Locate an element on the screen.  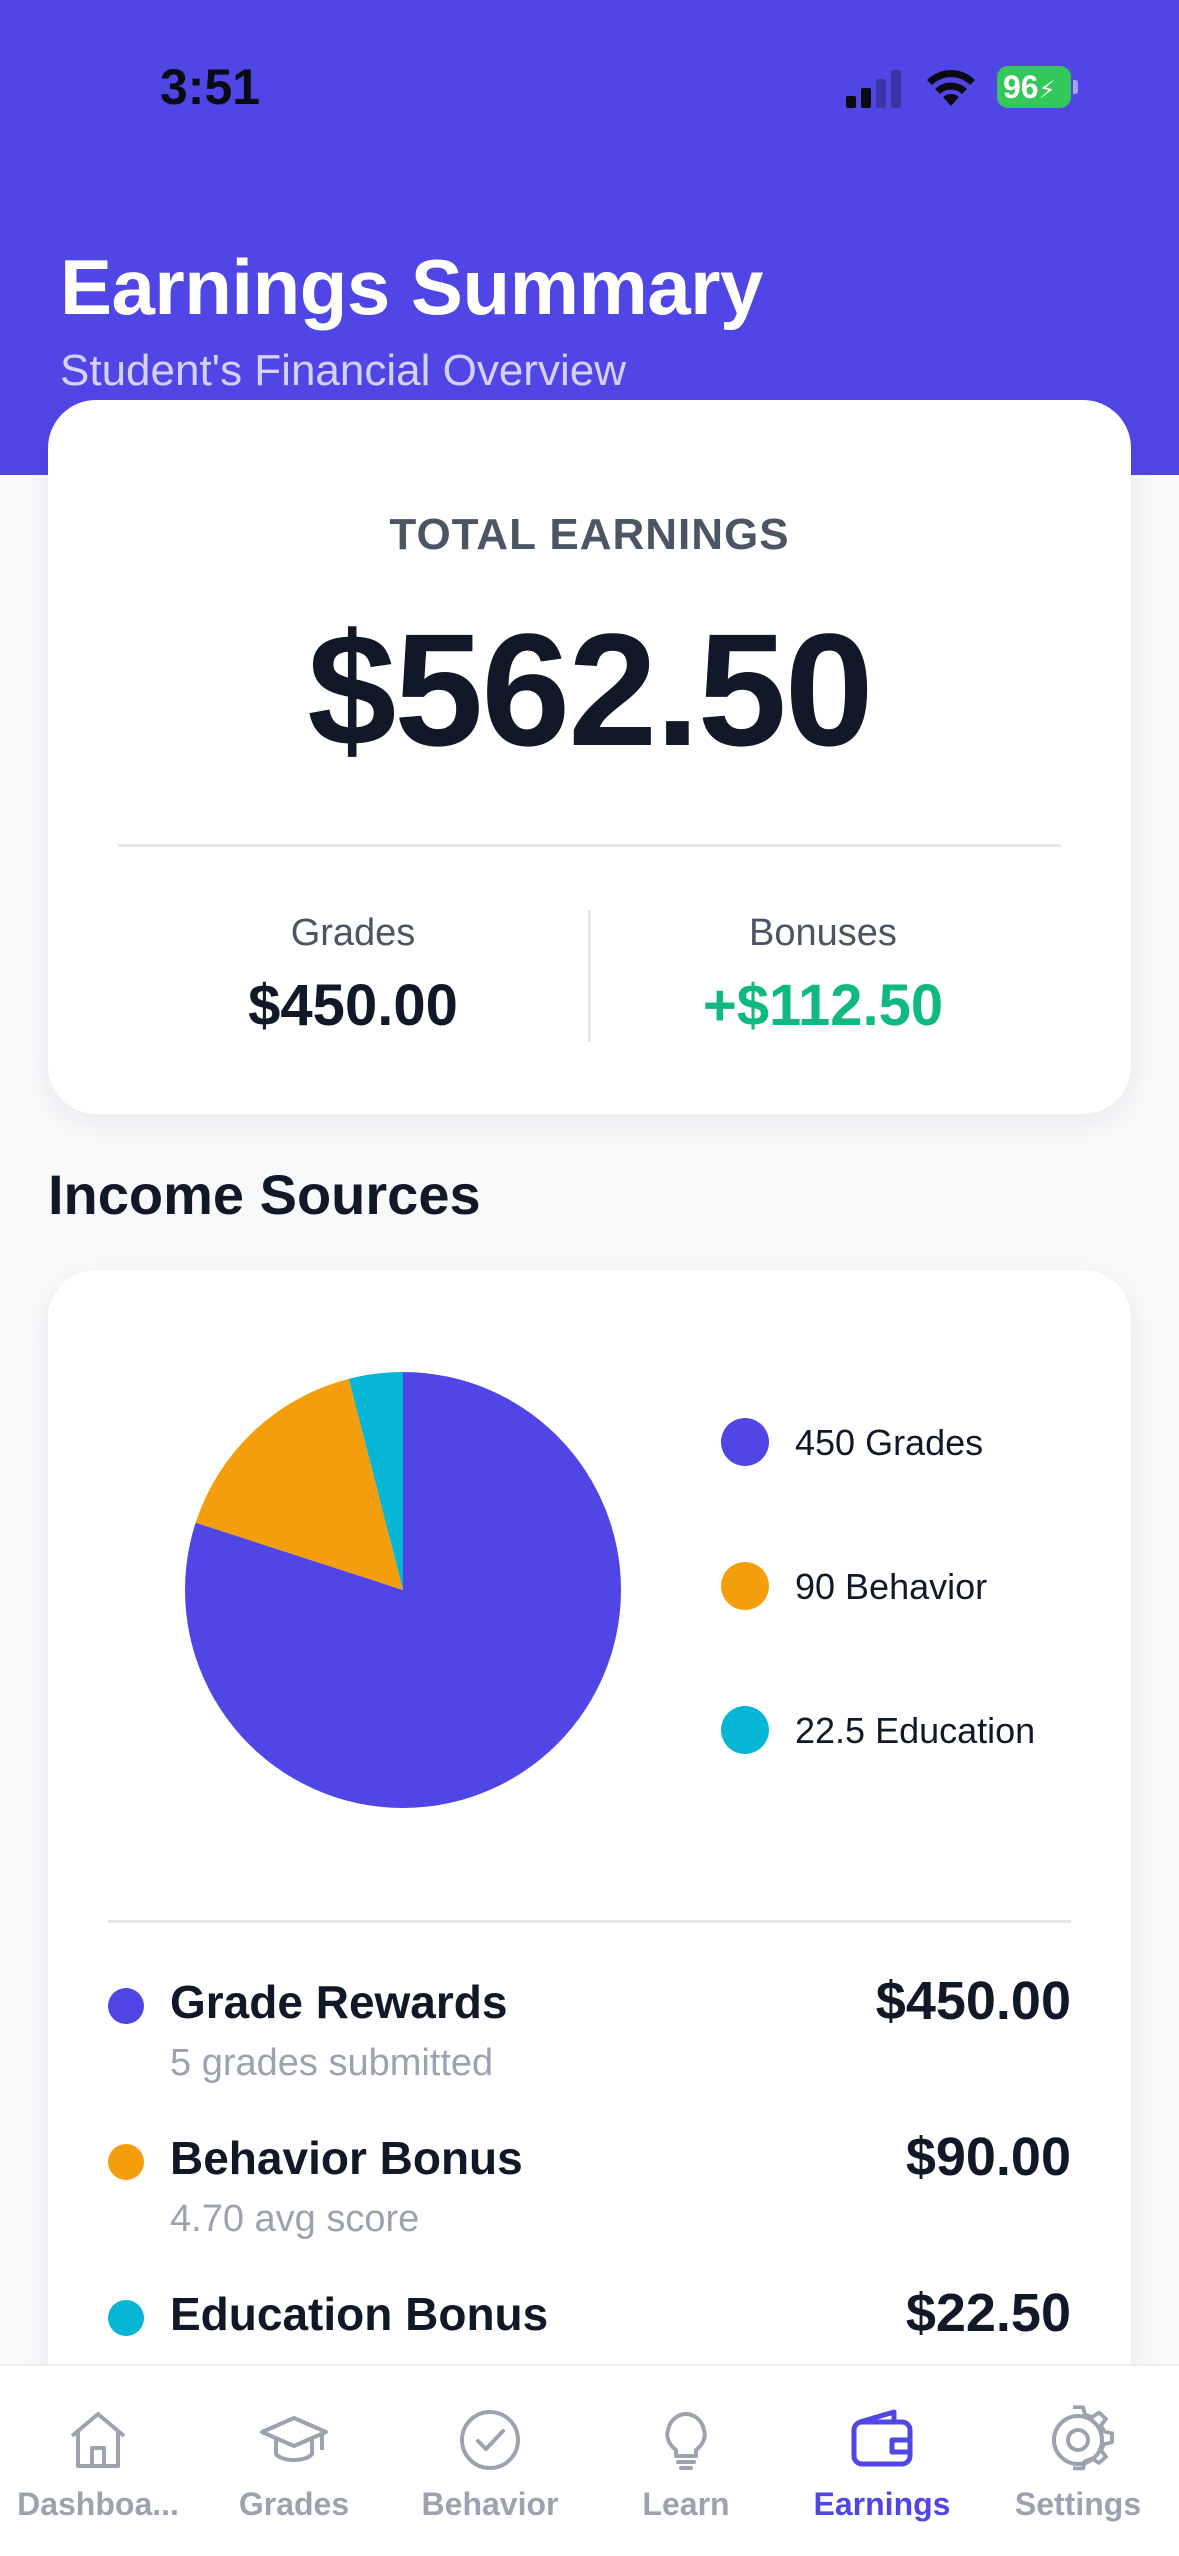
source-amount: $22.50 is located at coordinates (988, 2313).